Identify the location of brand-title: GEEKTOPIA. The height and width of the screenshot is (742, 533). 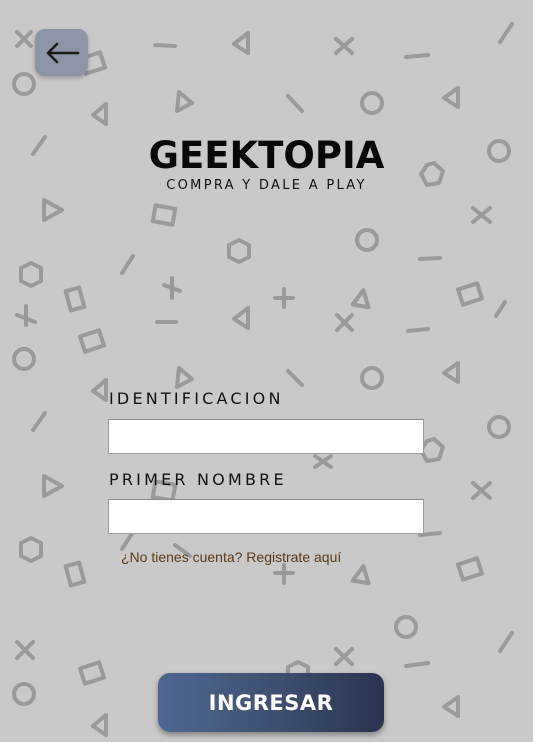
(266, 155).